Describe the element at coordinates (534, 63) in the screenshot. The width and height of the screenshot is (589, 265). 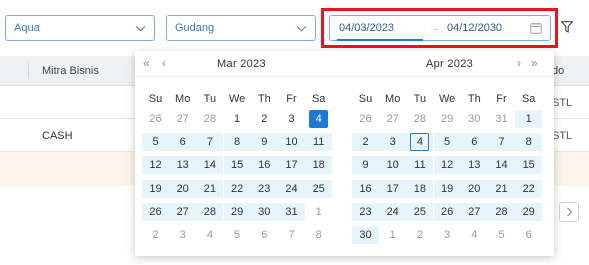
I see `next-year-icon: »` at that location.